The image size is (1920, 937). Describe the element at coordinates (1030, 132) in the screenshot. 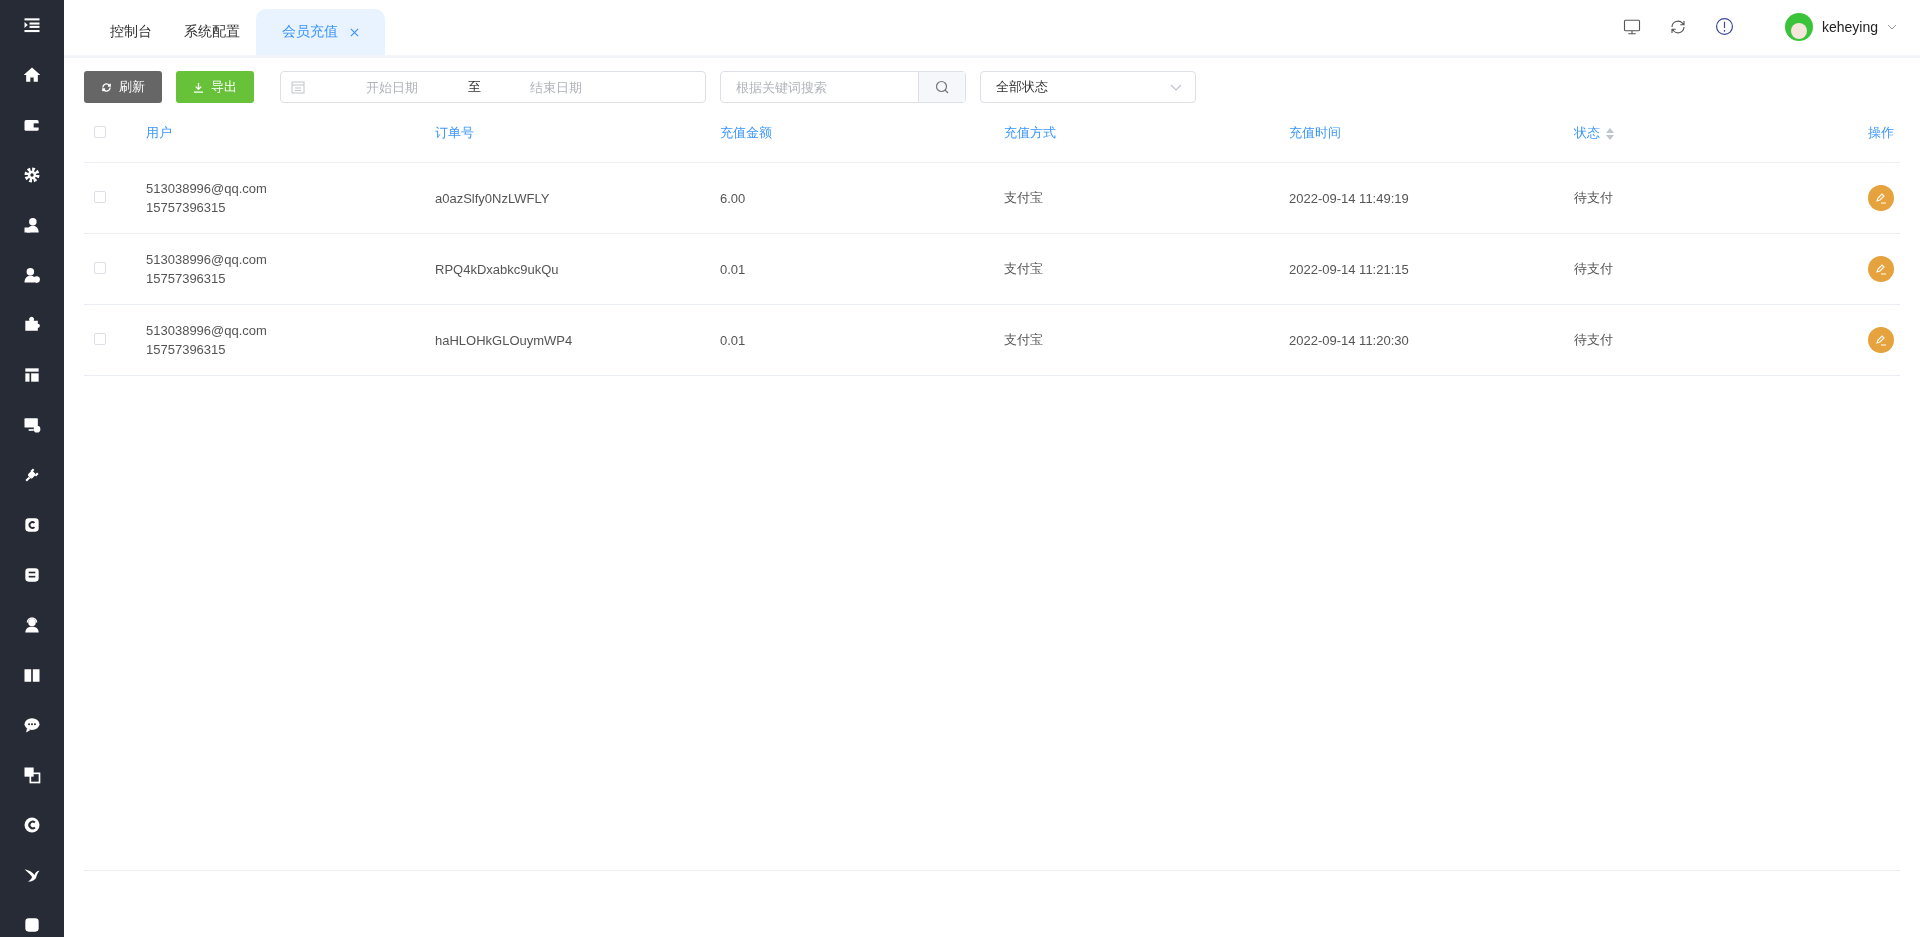

I see `column-header: 充值方式` at that location.